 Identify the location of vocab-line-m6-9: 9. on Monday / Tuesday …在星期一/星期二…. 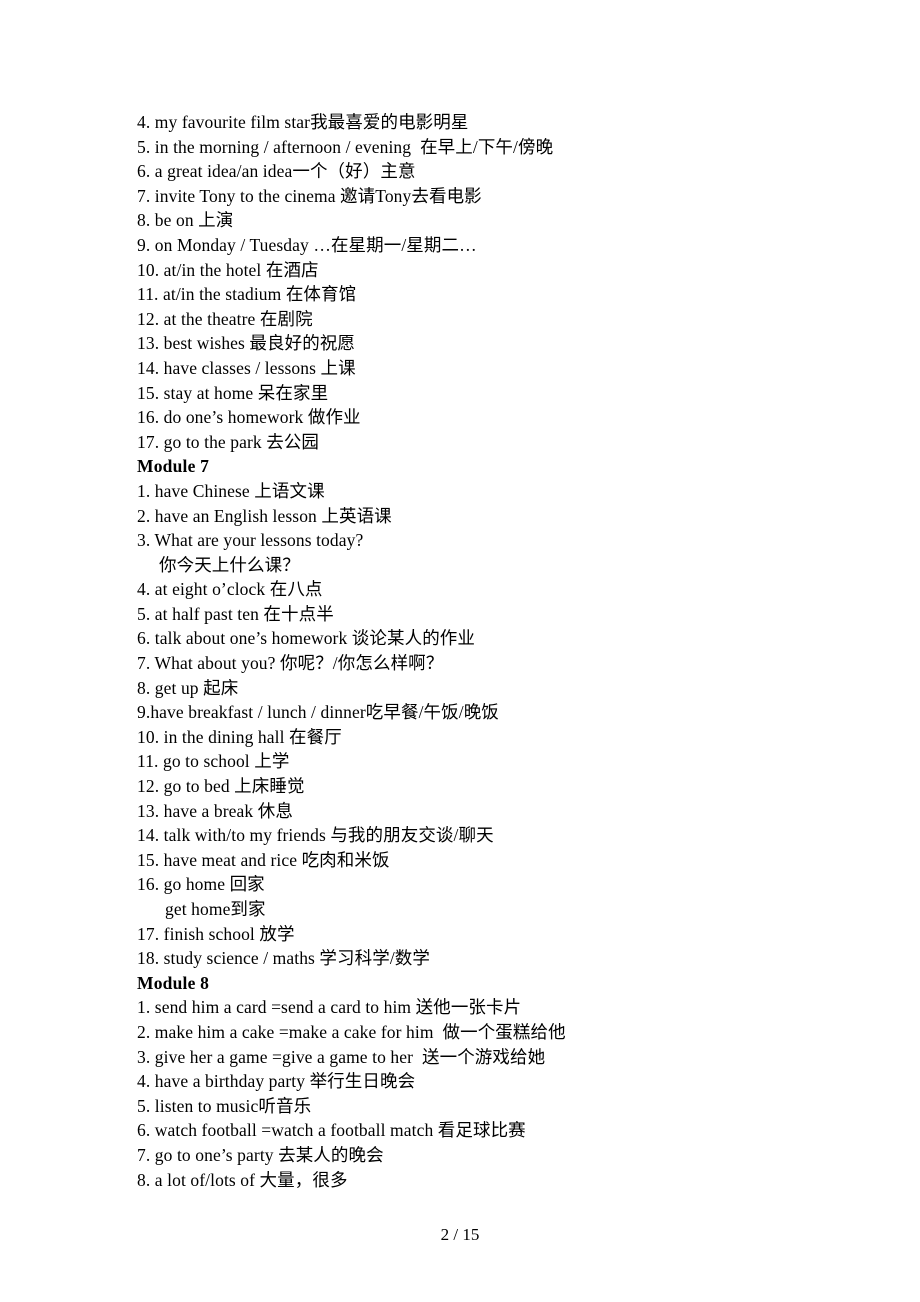
(307, 244).